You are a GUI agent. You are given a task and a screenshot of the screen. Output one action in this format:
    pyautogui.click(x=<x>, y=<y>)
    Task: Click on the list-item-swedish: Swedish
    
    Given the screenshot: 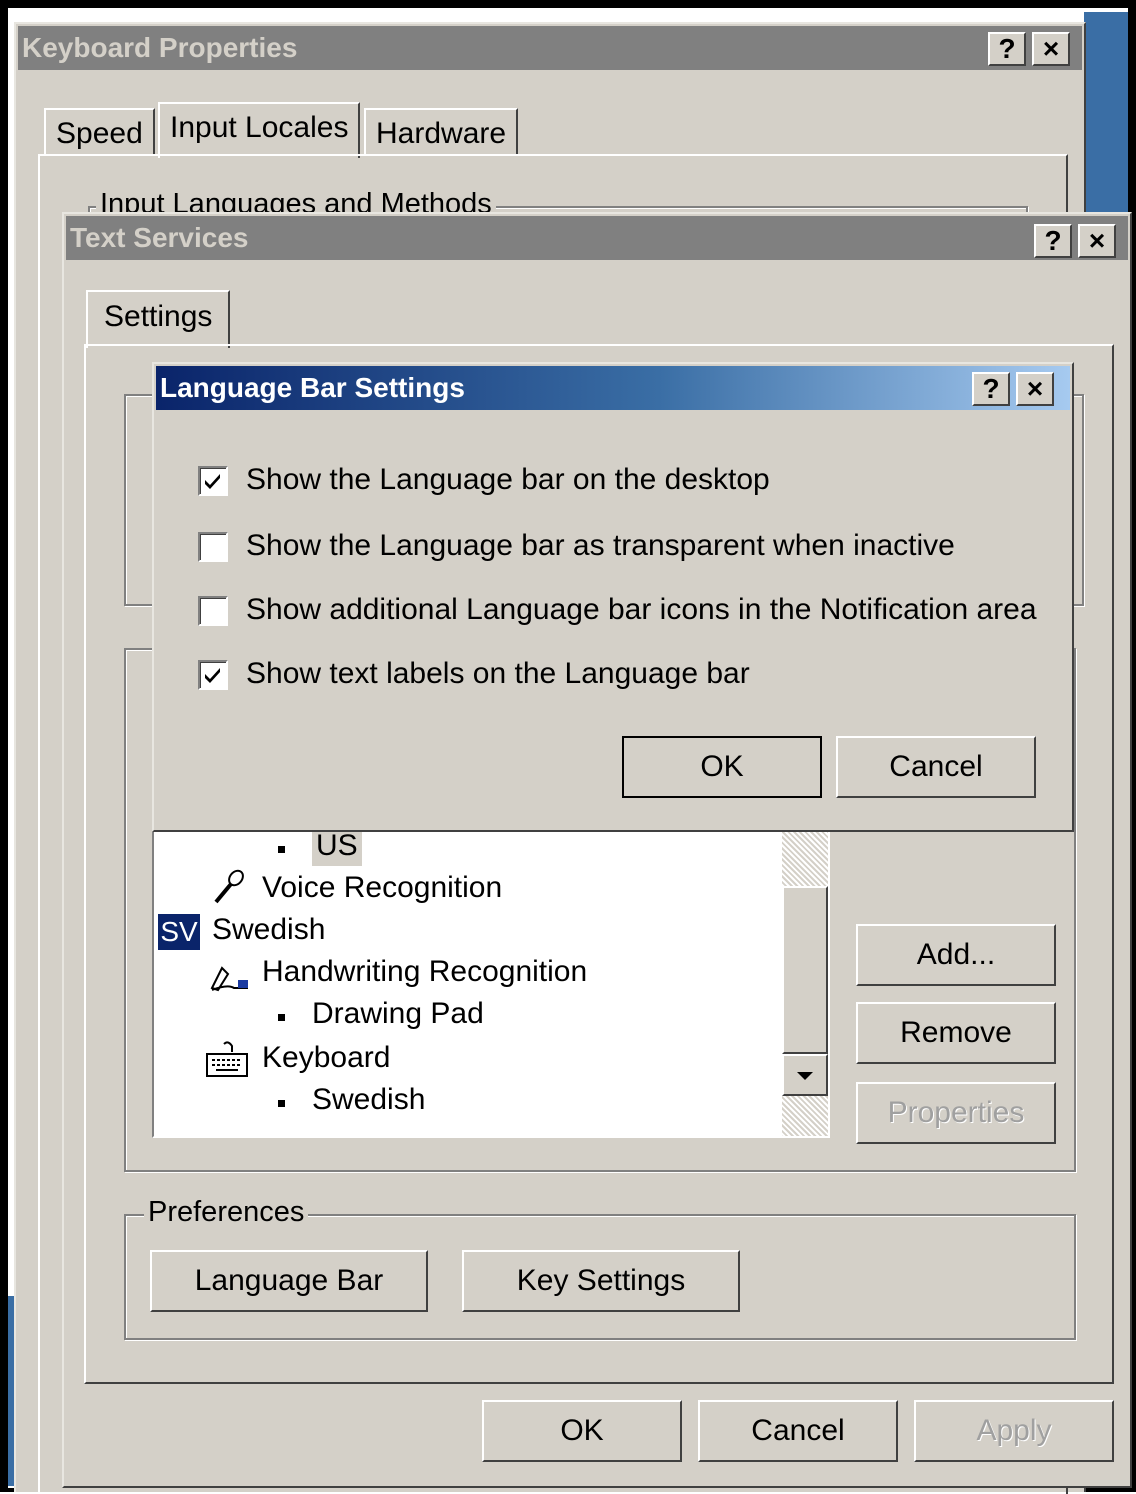 What is the action you would take?
    pyautogui.click(x=268, y=930)
    